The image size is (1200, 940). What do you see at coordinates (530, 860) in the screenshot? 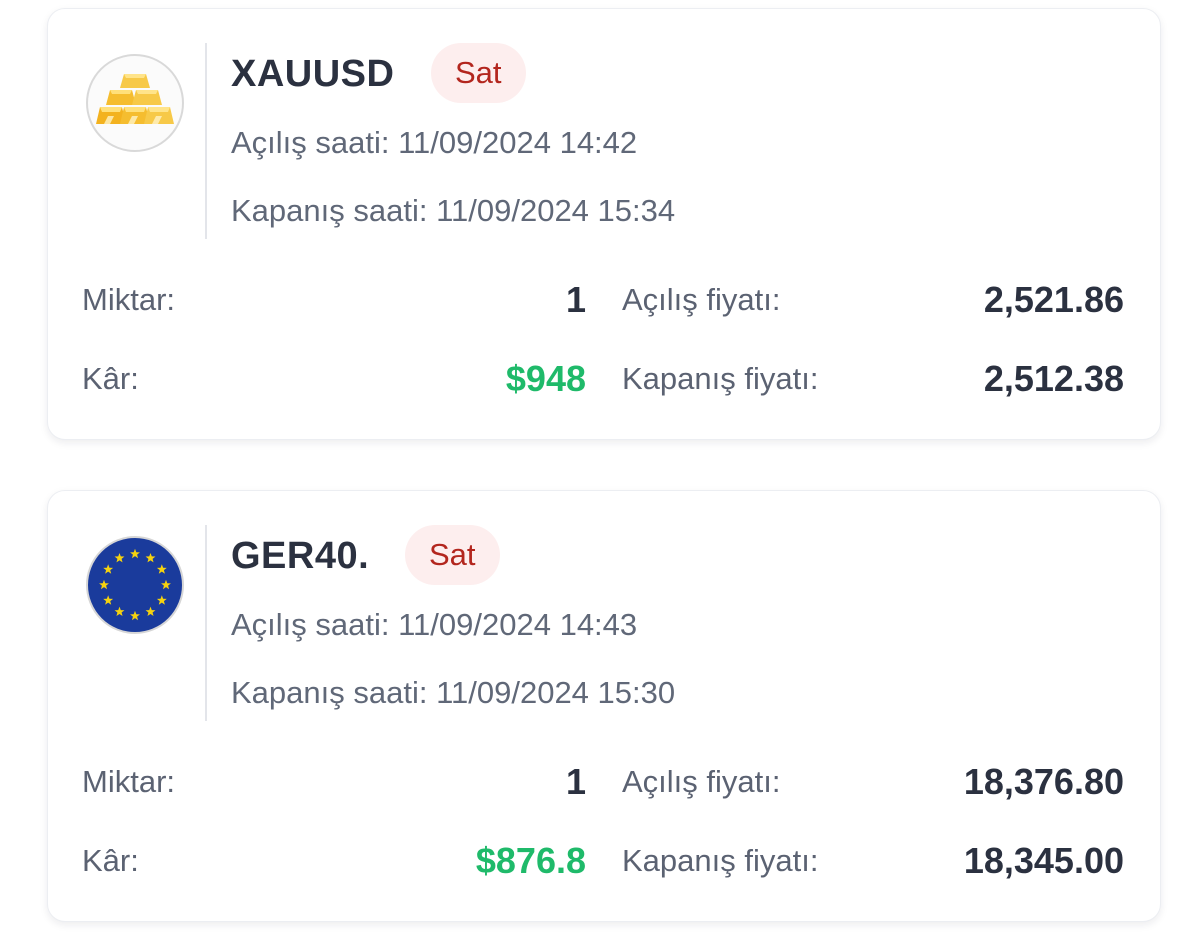
I see `profit-value: $876.8` at bounding box center [530, 860].